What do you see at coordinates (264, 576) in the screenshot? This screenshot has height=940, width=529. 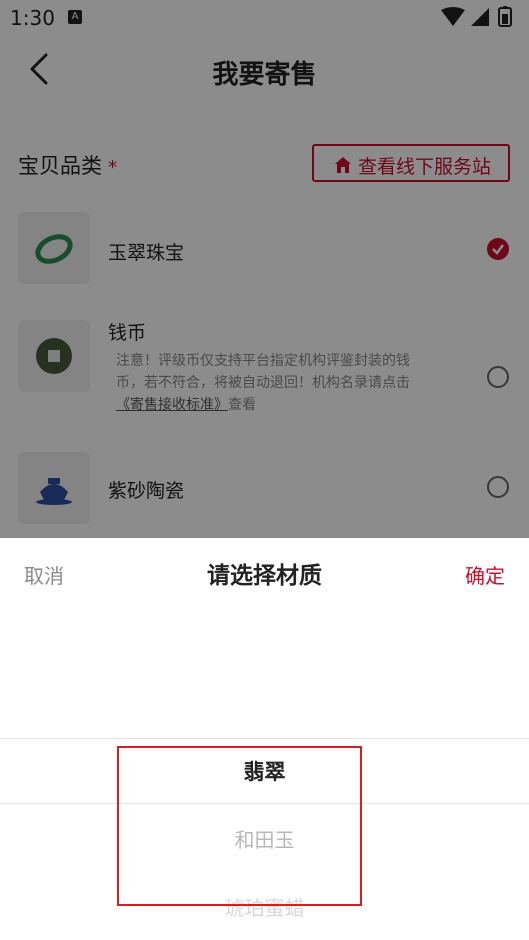 I see `picker-title: 请选择材质` at bounding box center [264, 576].